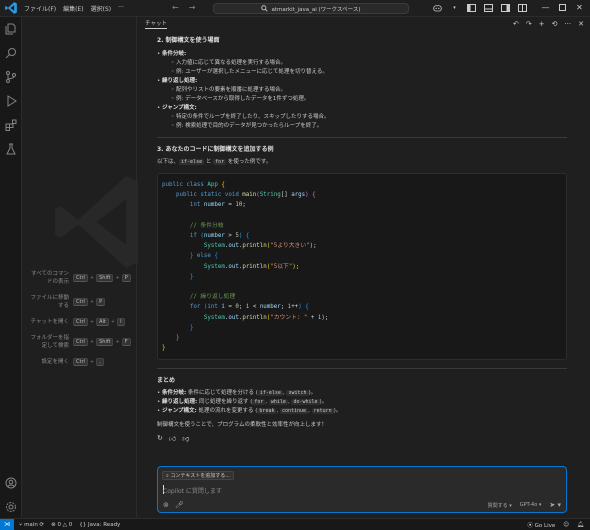 The image size is (590, 530). Describe the element at coordinates (312, 317) in the screenshot. I see `code-token: +` at that location.